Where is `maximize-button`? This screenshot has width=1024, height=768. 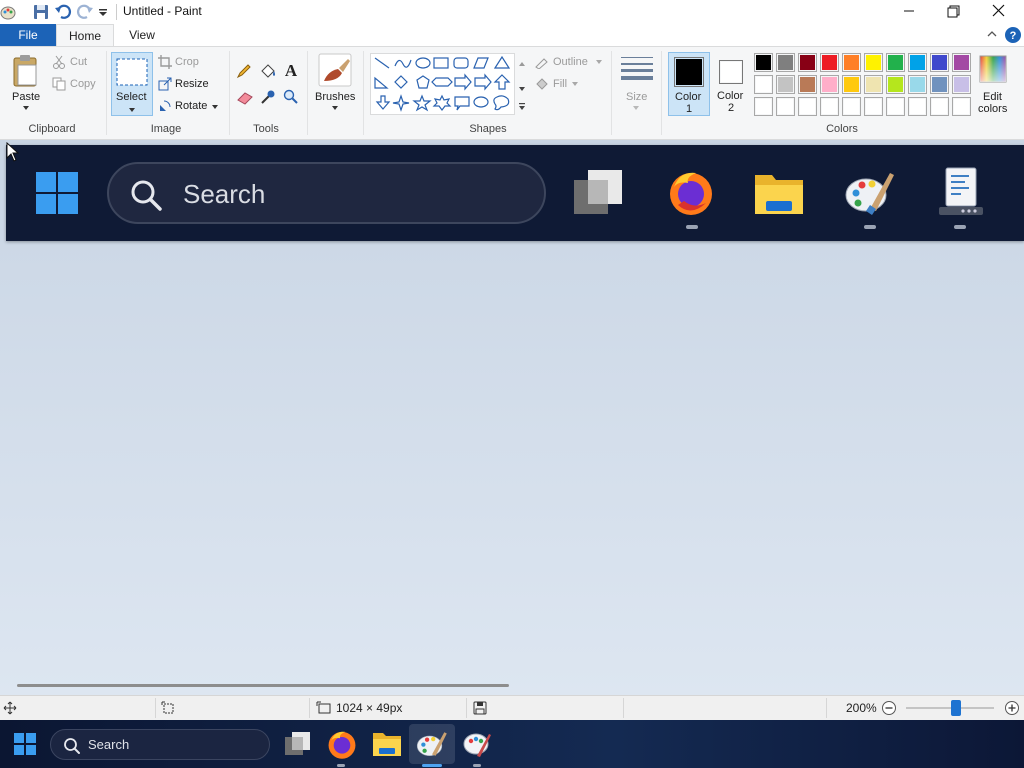
maximize-button is located at coordinates (954, 12).